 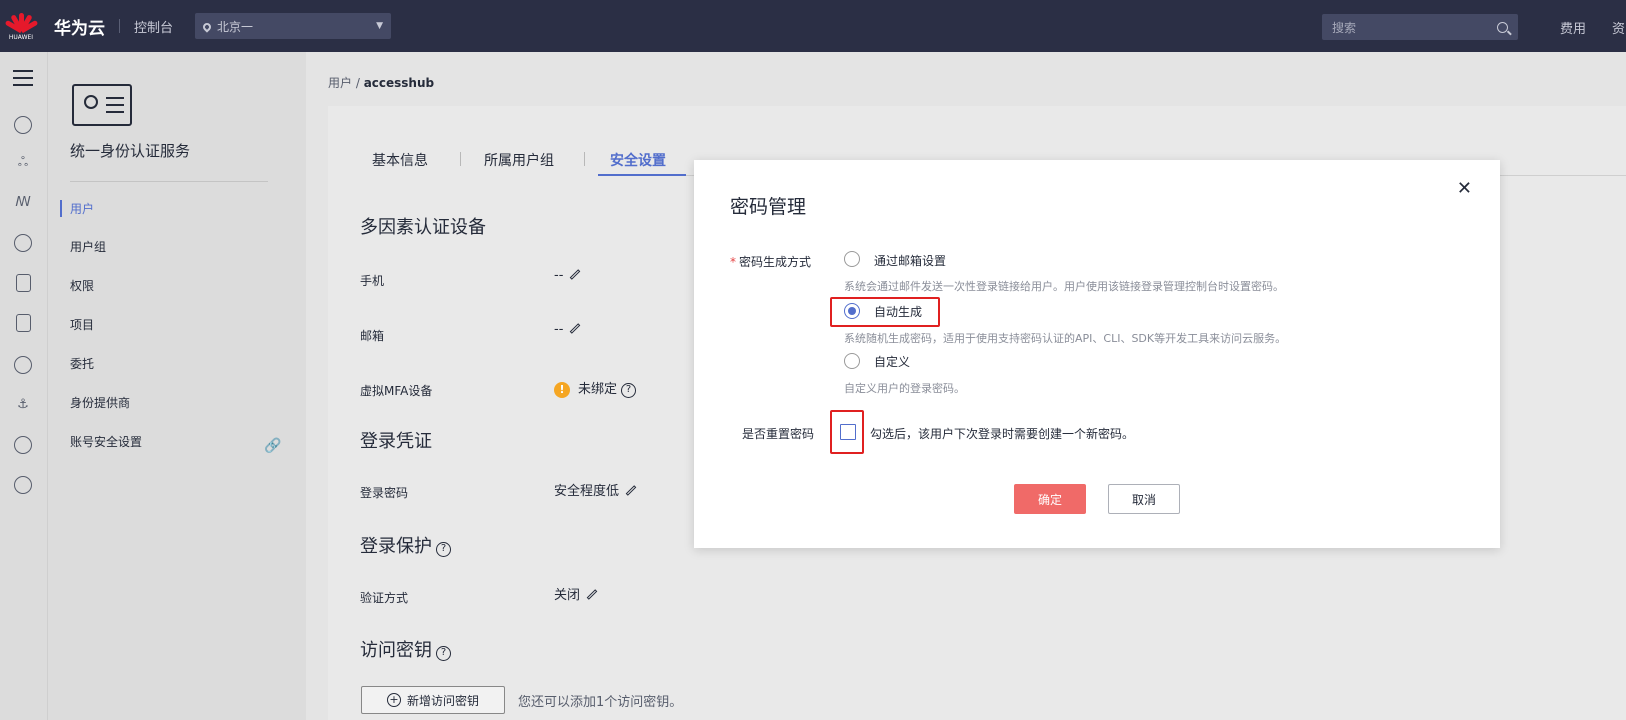 What do you see at coordinates (273, 446) in the screenshot?
I see `external-link-icon: 🔗` at bounding box center [273, 446].